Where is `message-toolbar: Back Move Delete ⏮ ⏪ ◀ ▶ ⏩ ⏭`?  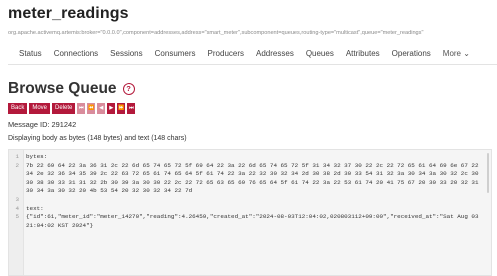
message-toolbar: Back Move Delete ⏮ ⏪ ◀ ▶ ⏩ ⏭ is located at coordinates (252, 108).